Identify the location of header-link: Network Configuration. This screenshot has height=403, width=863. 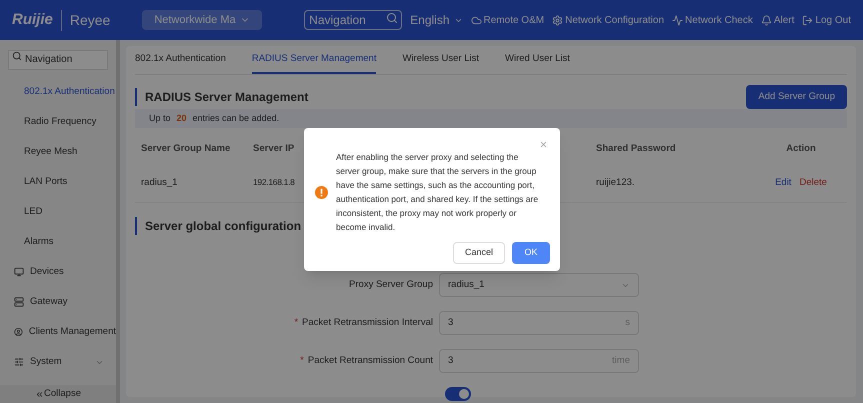
(614, 20).